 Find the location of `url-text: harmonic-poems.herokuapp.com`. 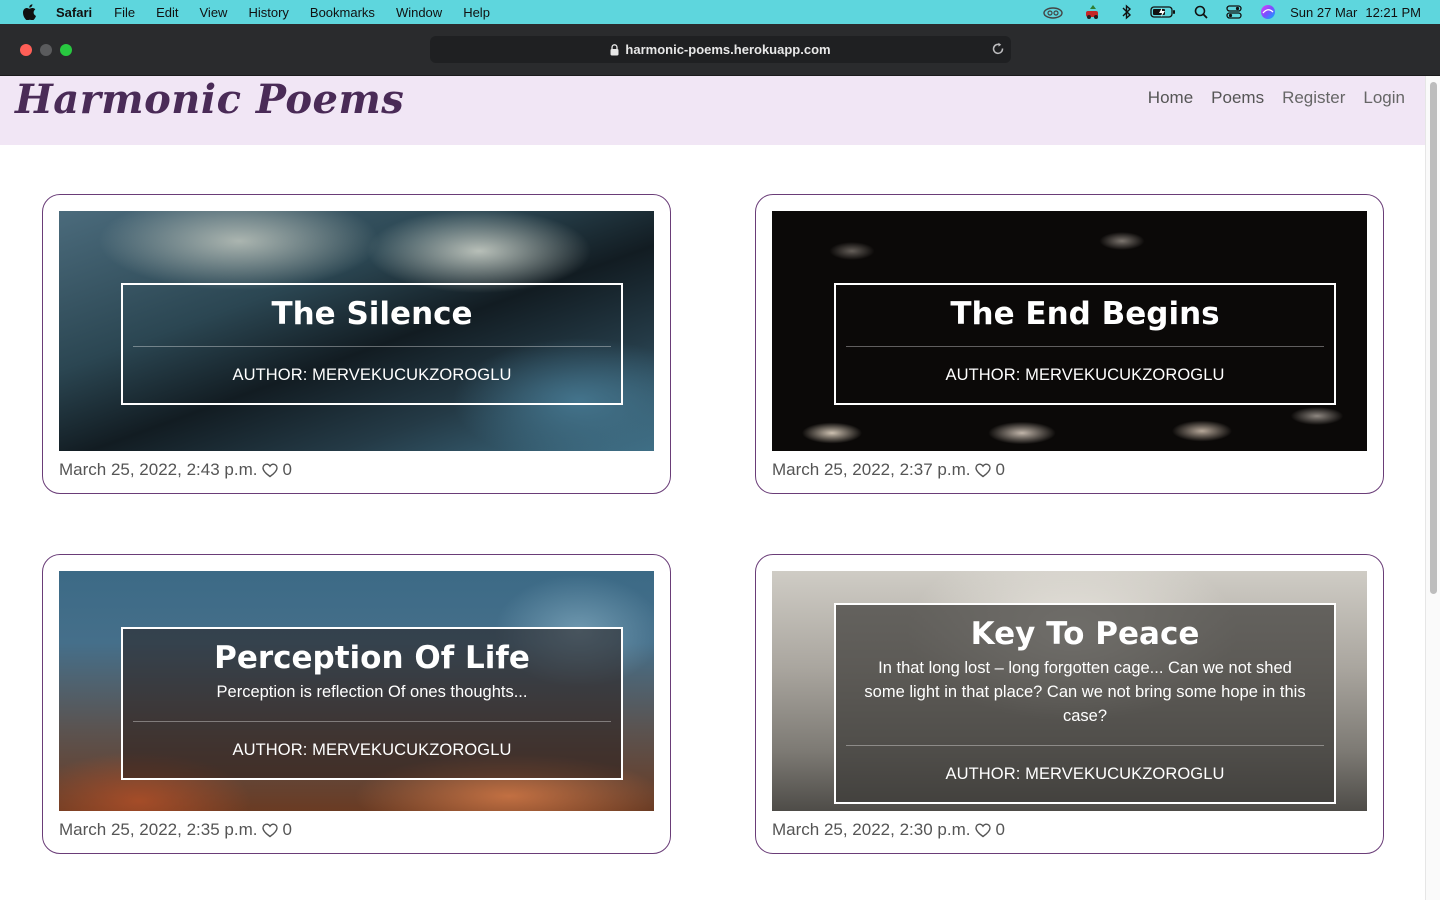

url-text: harmonic-poems.herokuapp.com is located at coordinates (728, 49).